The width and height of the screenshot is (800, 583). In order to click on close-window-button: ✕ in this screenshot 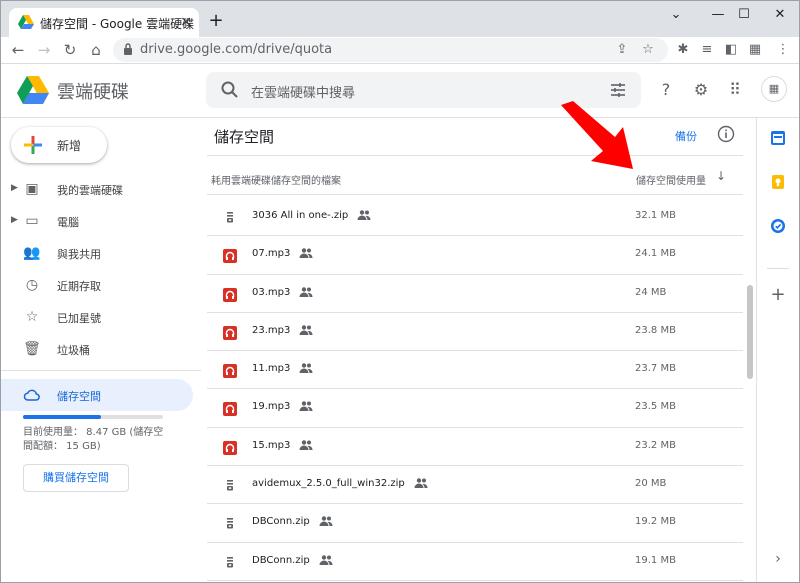, I will do `click(780, 15)`.